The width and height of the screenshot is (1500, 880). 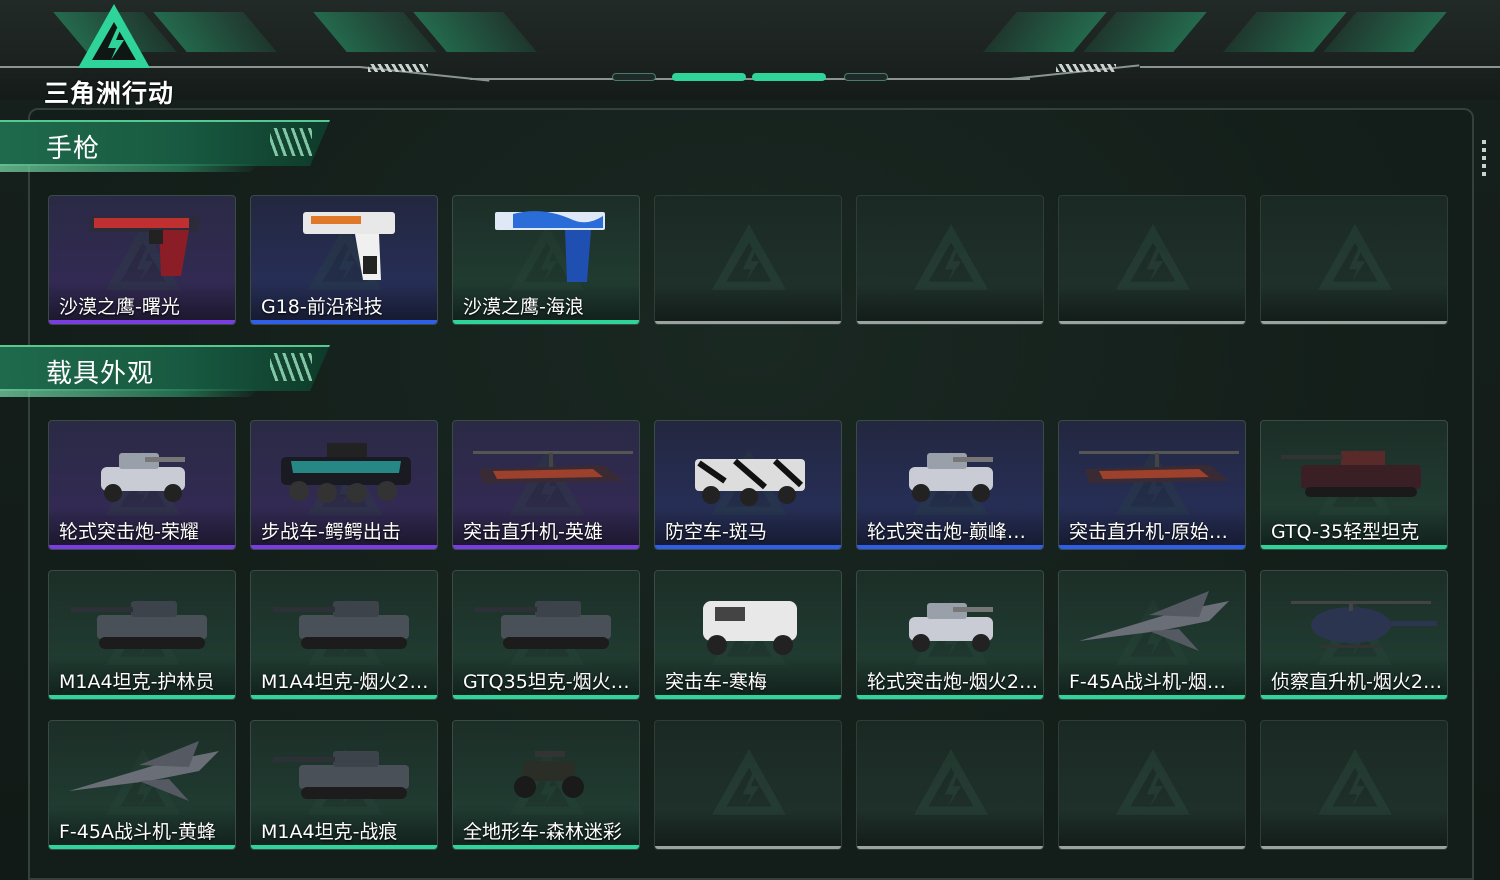 I want to click on item-name: M1A4坦克-烟火2026, so click(x=347, y=682).